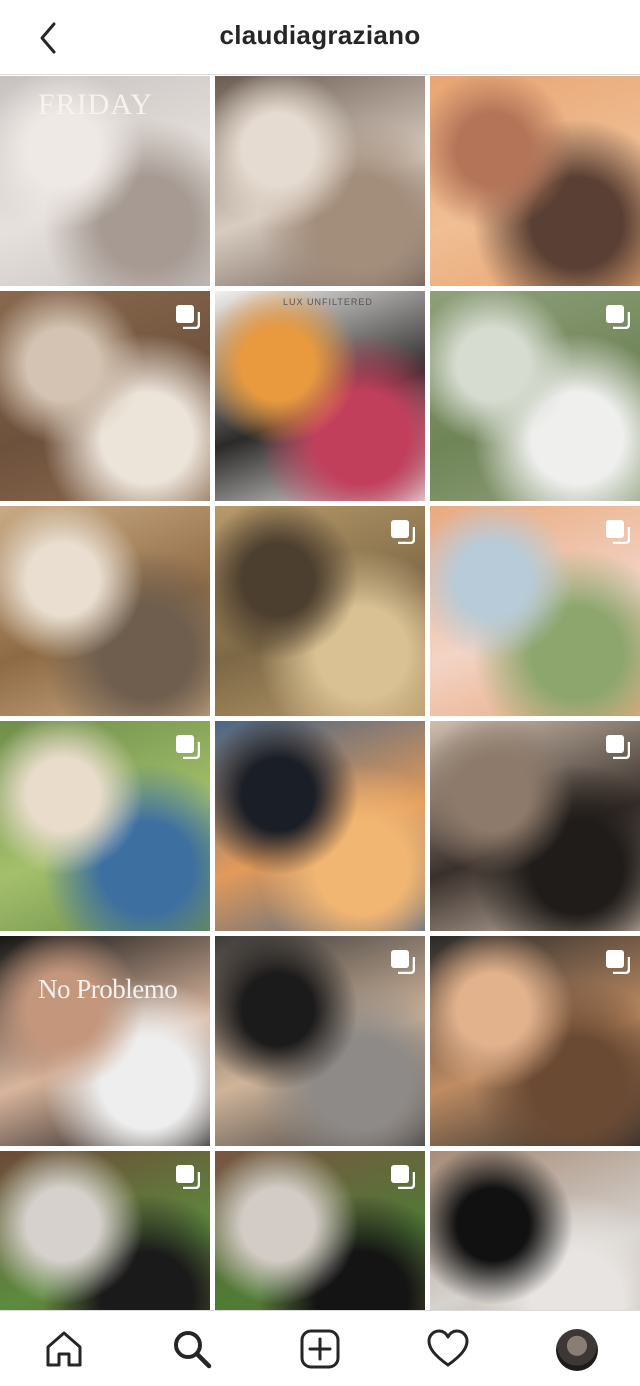 Image resolution: width=640 pixels, height=1386 pixels. Describe the element at coordinates (105, 396) in the screenshot. I see `wood-fence-white-top-post` at that location.